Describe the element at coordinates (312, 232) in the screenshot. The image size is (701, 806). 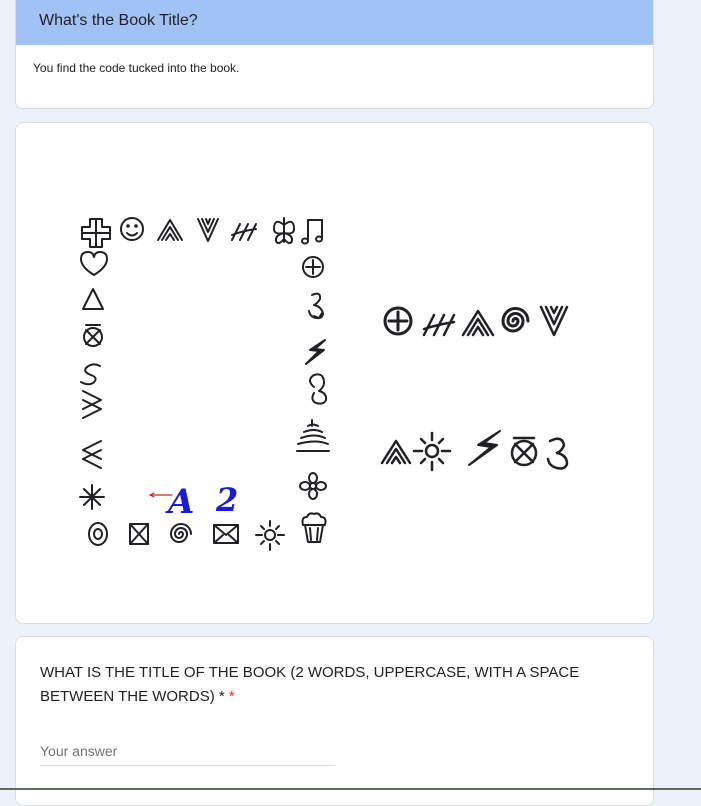
I see `music-note-symbol` at that location.